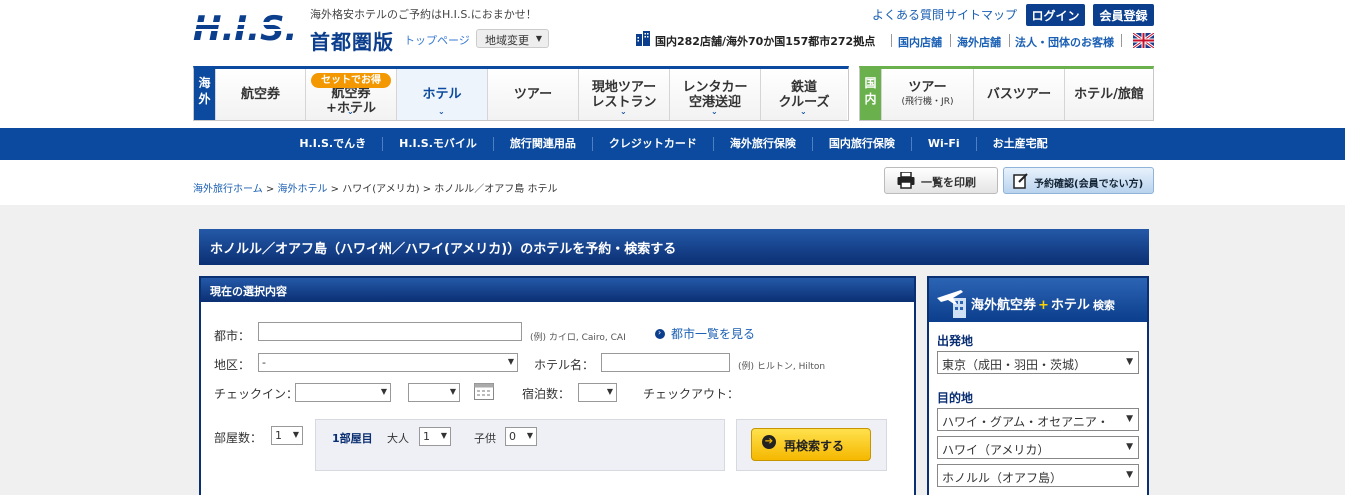  What do you see at coordinates (343, 392) in the screenshot?
I see `checkin-month-select: ▼` at bounding box center [343, 392].